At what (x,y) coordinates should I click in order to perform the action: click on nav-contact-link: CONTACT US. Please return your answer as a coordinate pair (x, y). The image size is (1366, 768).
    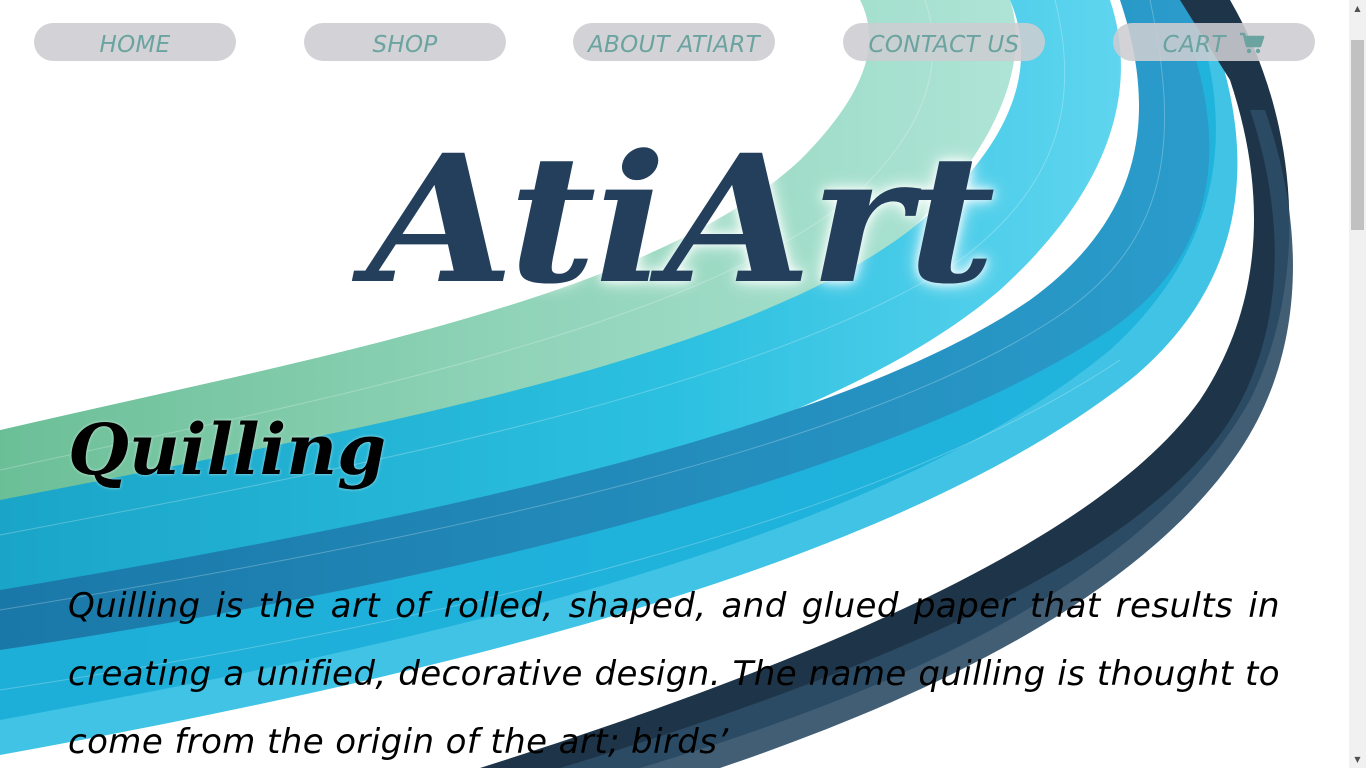
    Looking at the image, I should click on (944, 42).